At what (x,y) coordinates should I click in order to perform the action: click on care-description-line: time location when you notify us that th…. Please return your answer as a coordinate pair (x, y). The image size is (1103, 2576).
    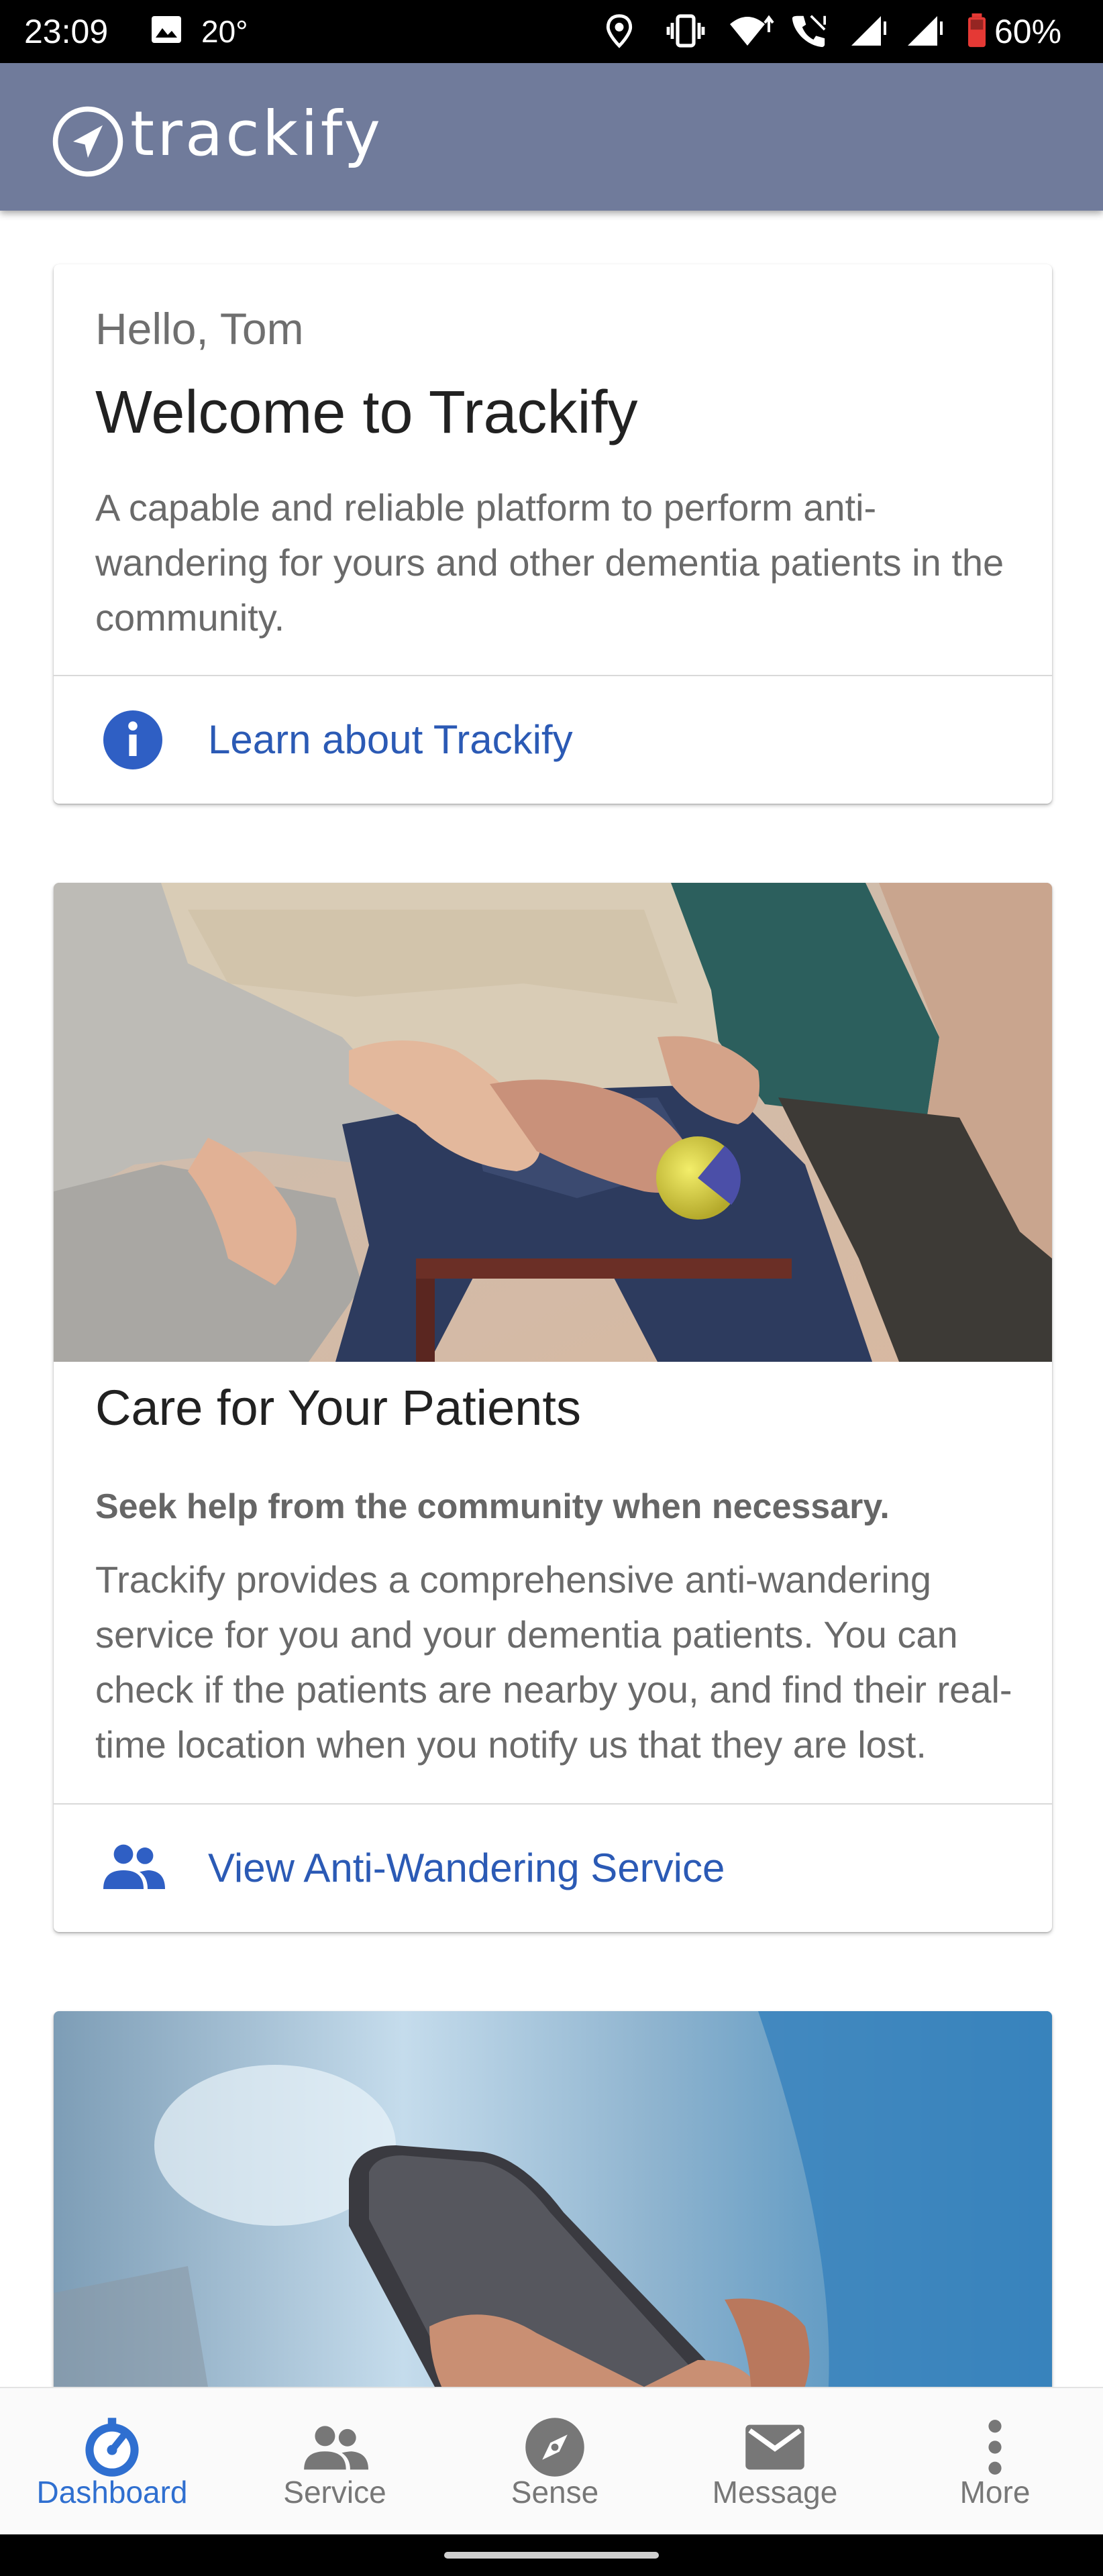
    Looking at the image, I should click on (511, 1744).